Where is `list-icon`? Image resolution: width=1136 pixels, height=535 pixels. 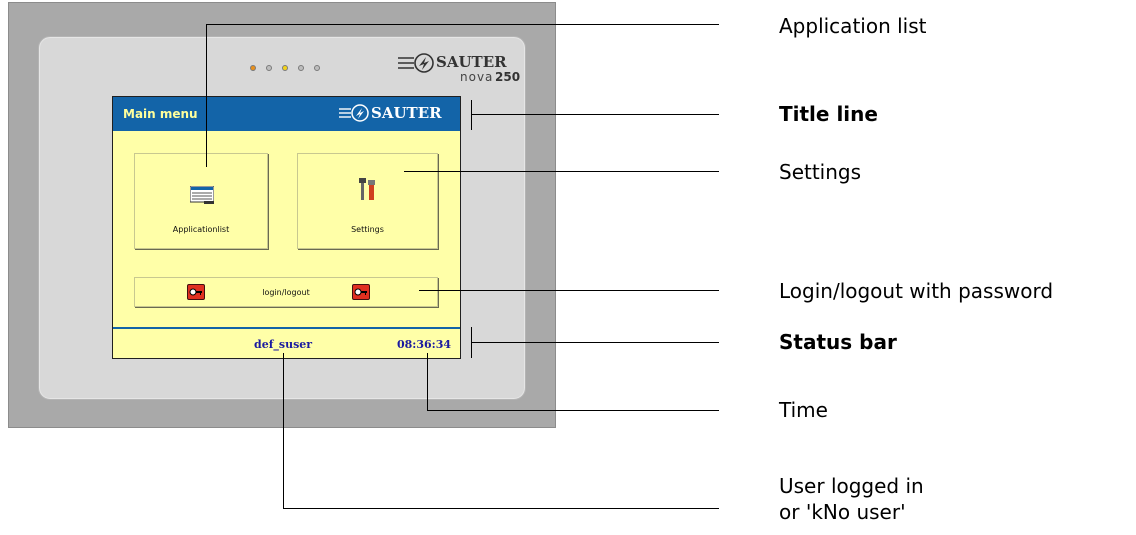
list-icon is located at coordinates (202, 195).